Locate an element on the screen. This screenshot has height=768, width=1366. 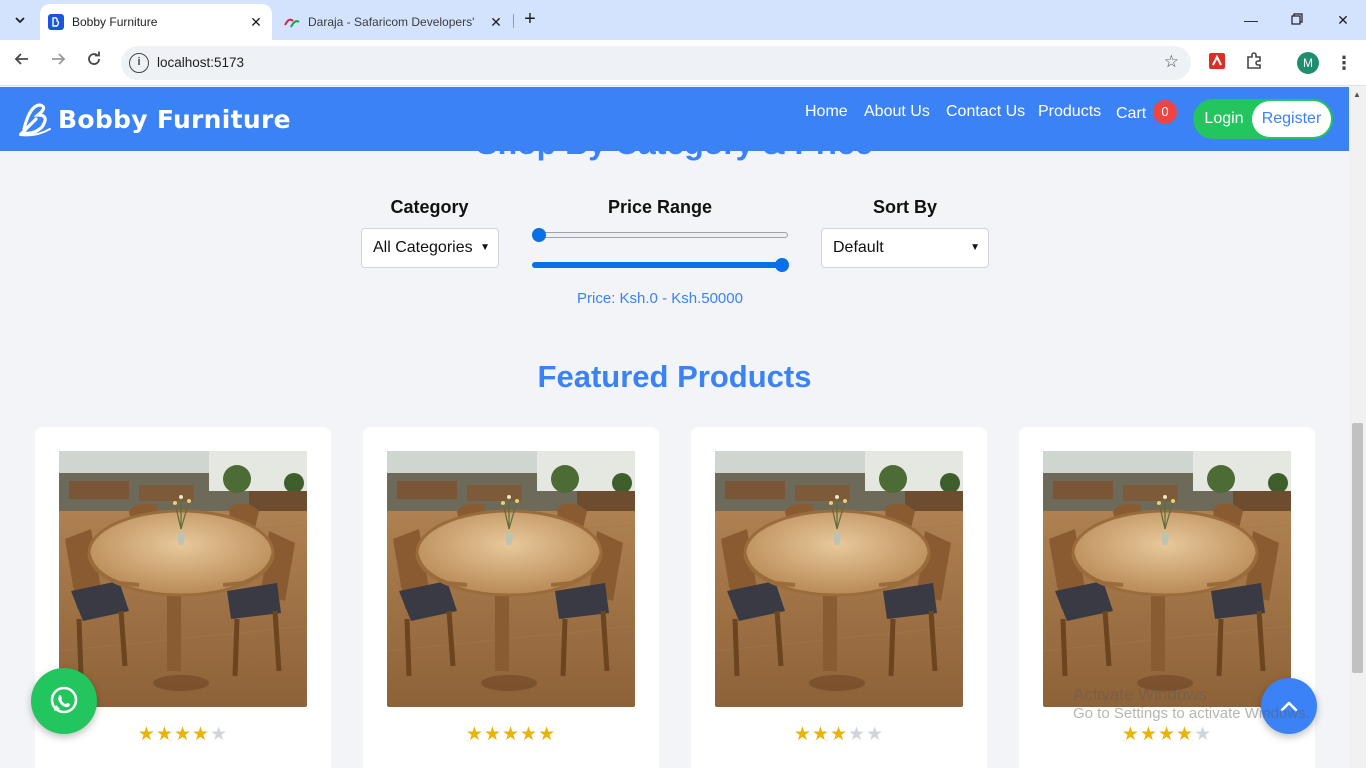
sort-selected-value: Default is located at coordinates (858, 247).